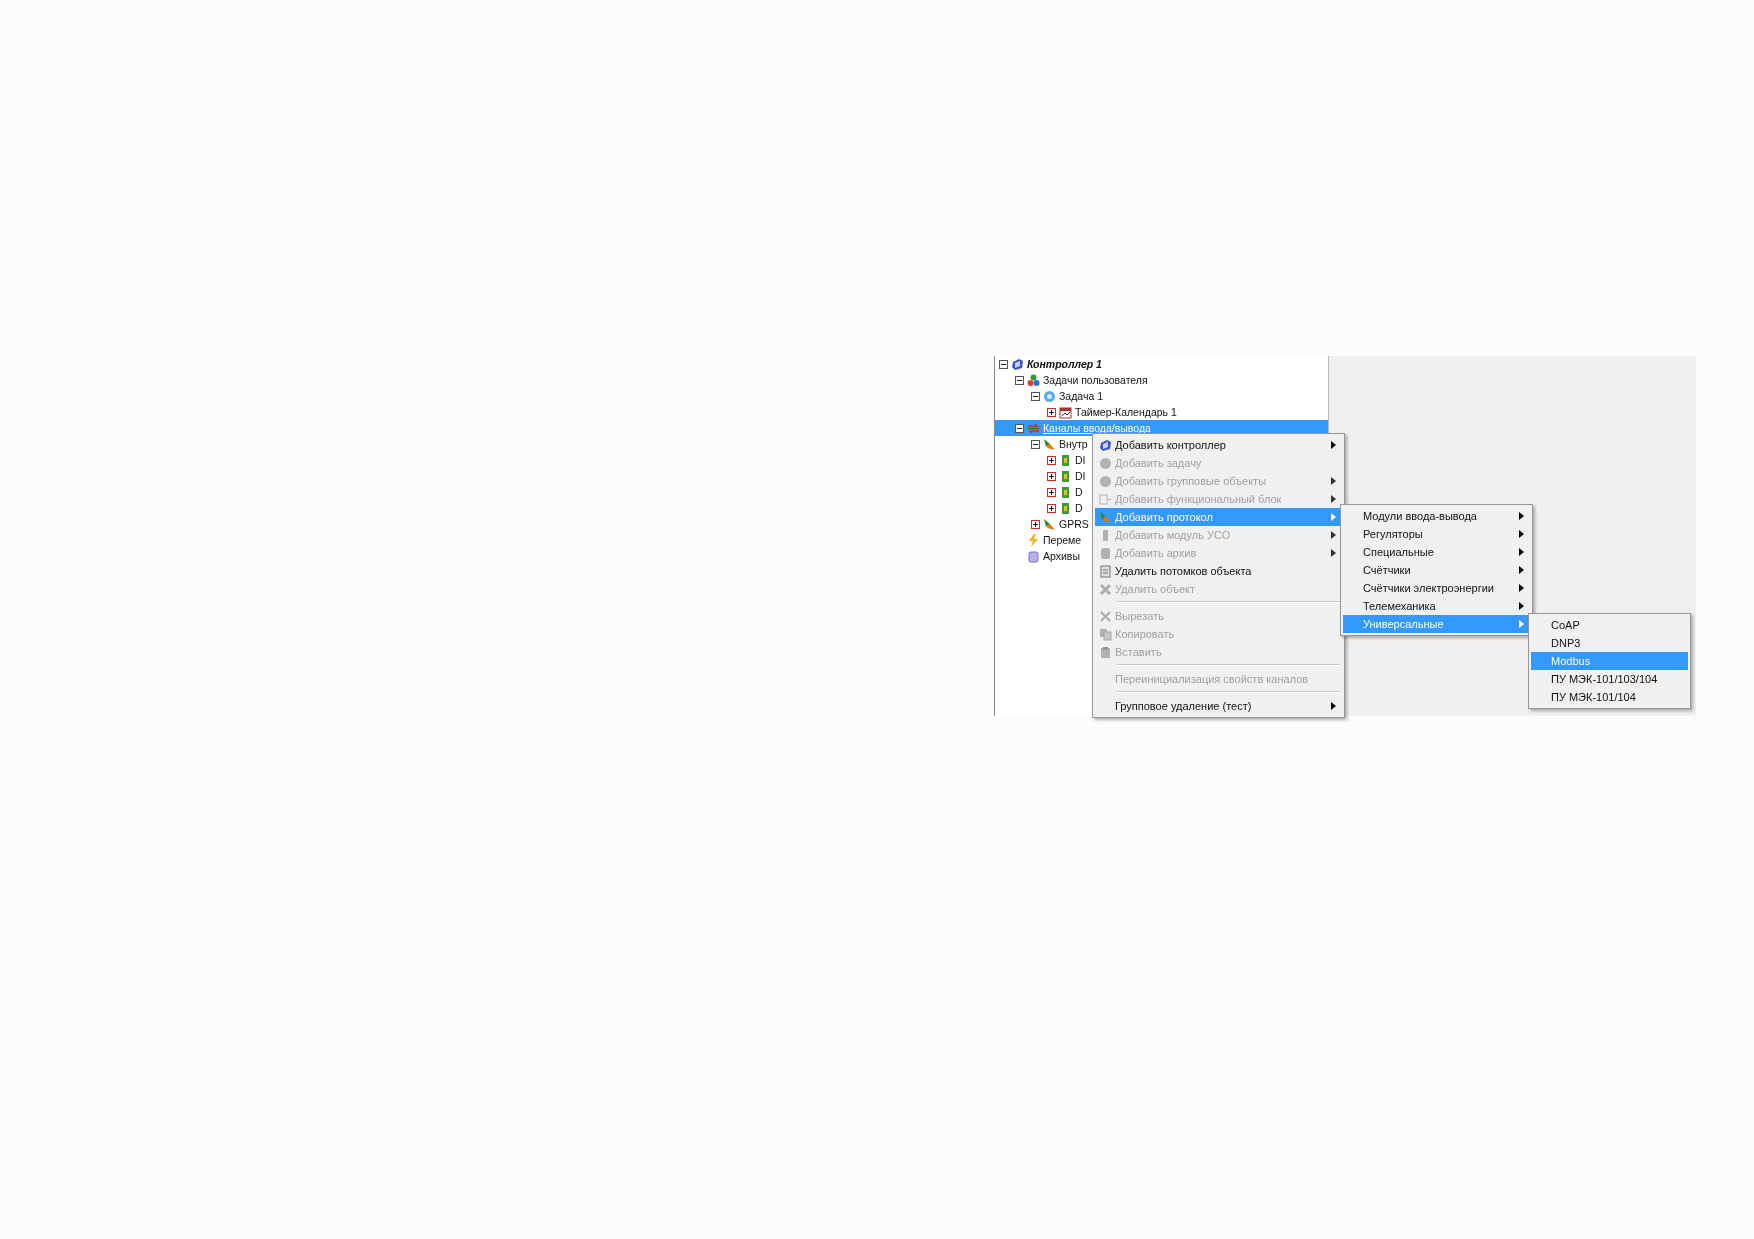 The width and height of the screenshot is (1754, 1239). Describe the element at coordinates (1062, 540) in the screenshot. I see `tree-item-label: Переме` at that location.